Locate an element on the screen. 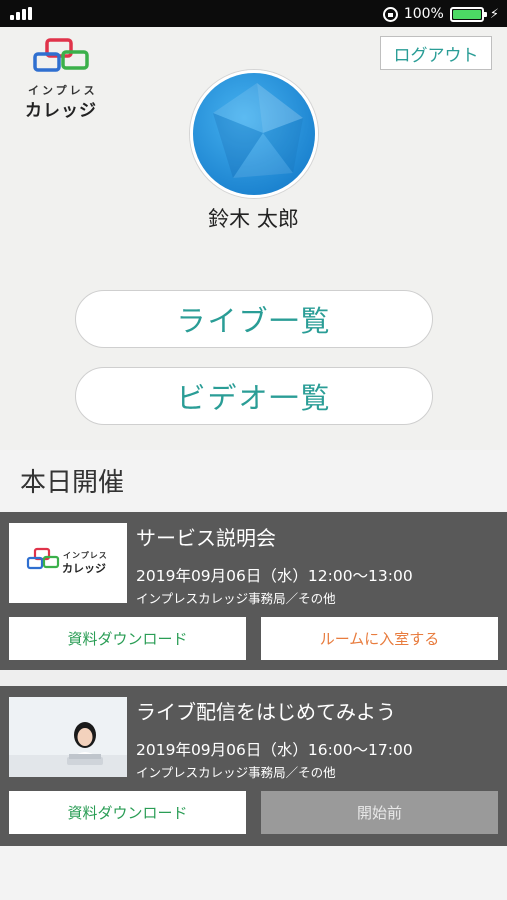 The image size is (507, 900). logout-button: ログアウト is located at coordinates (436, 53).